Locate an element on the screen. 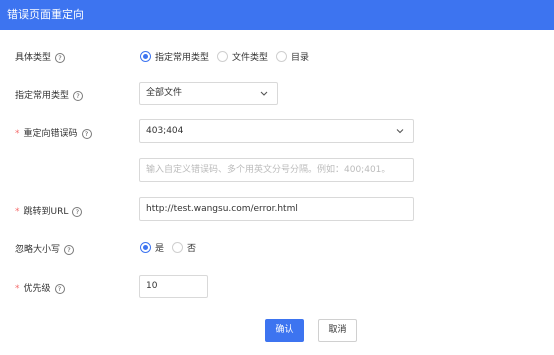 This screenshot has height=355, width=554. radio-ignore-no: 否 is located at coordinates (184, 247).